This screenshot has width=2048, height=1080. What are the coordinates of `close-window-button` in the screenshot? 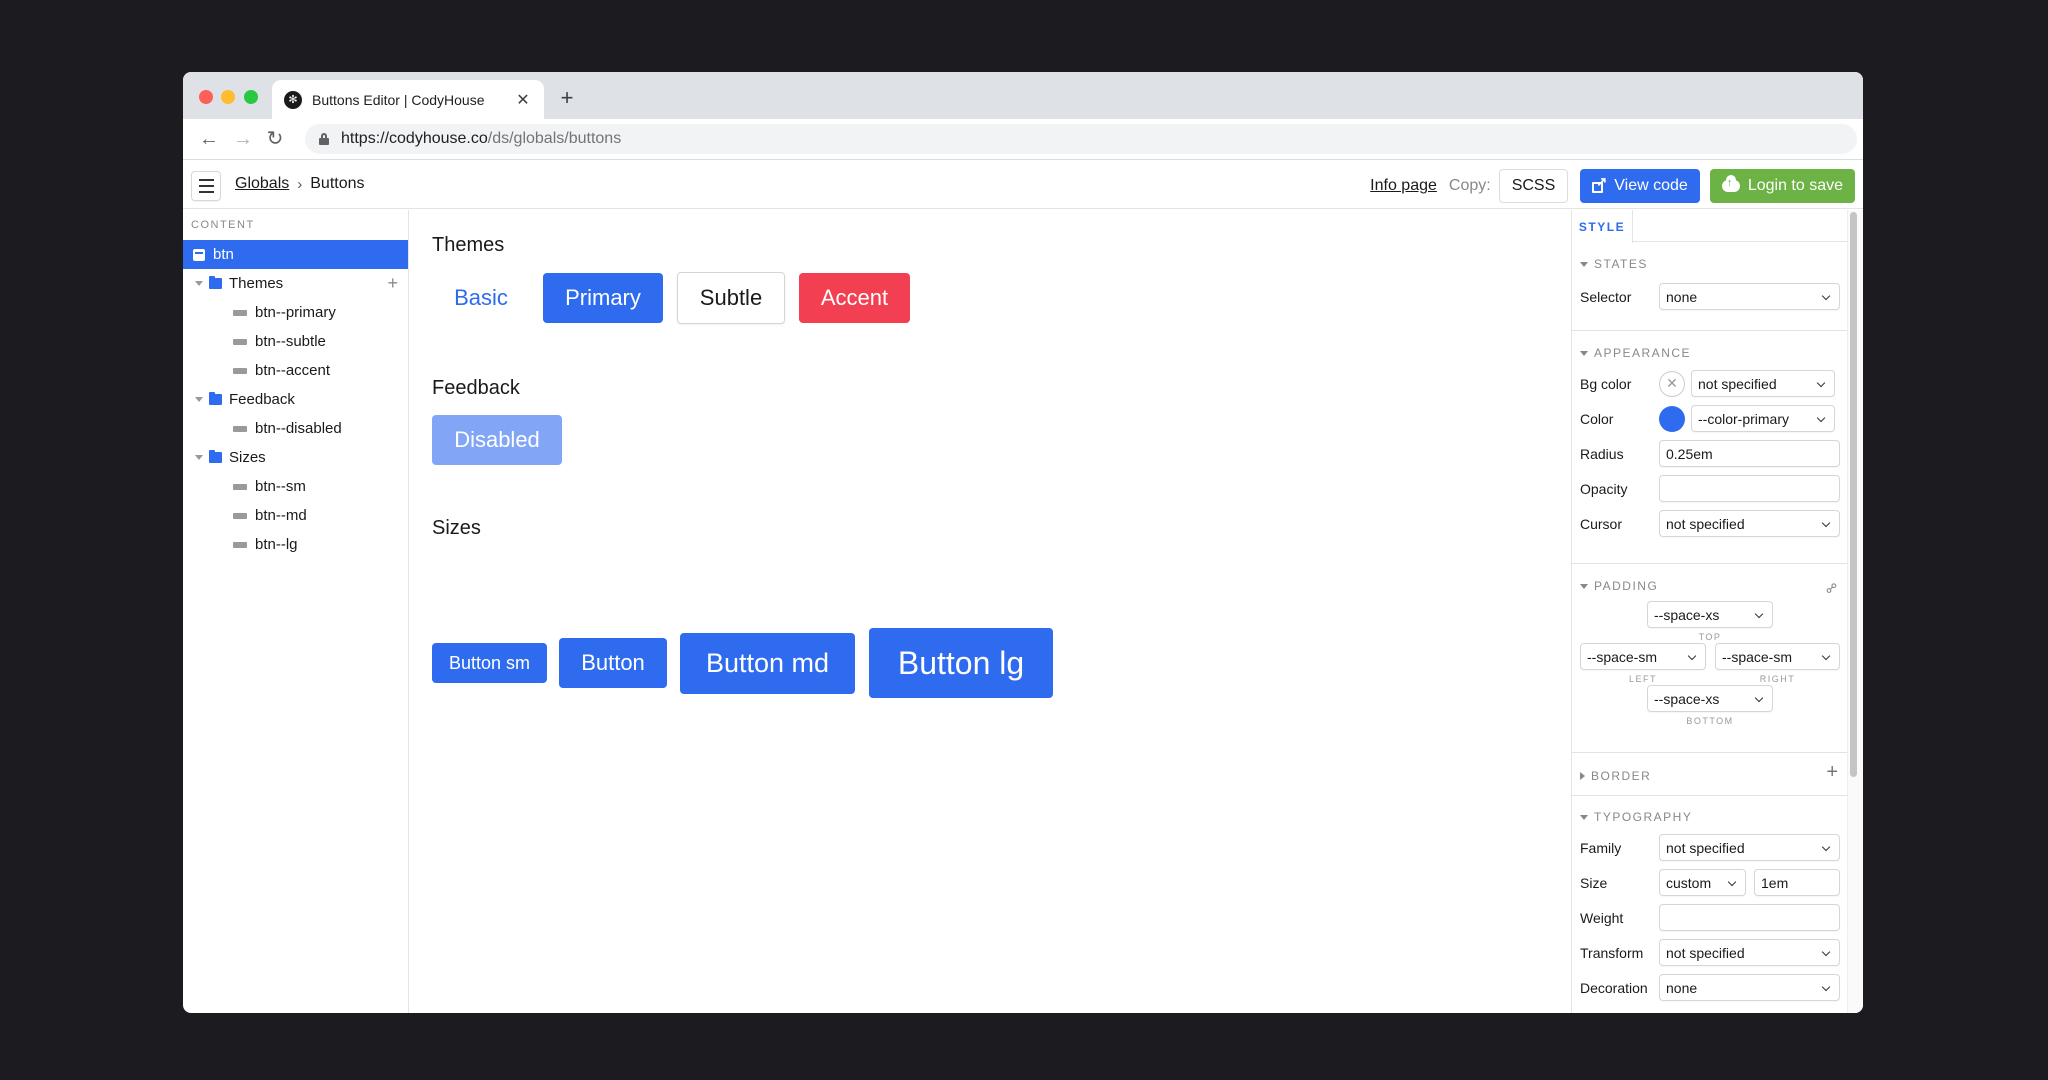 It's located at (206, 97).